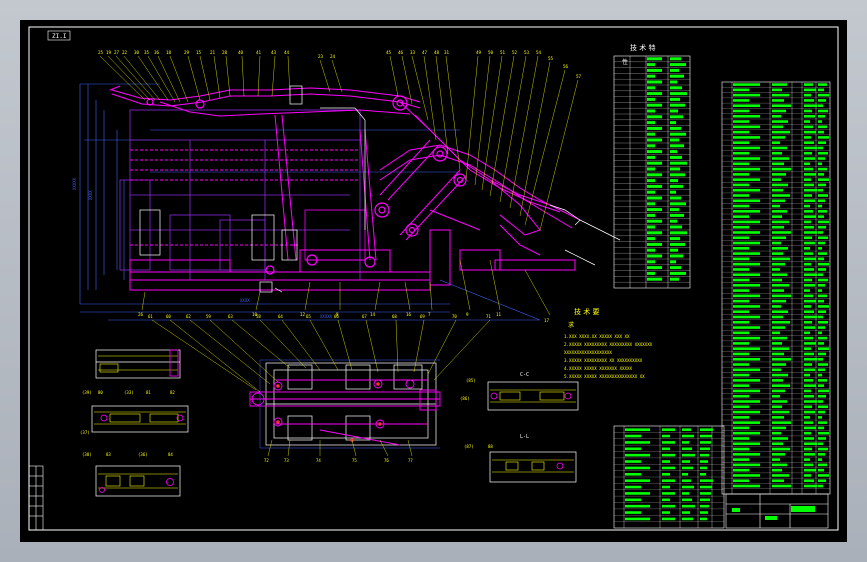 Image resolution: width=867 pixels, height=562 pixels. What do you see at coordinates (287, 52) in the screenshot?
I see `svg-text: 44` at bounding box center [287, 52].